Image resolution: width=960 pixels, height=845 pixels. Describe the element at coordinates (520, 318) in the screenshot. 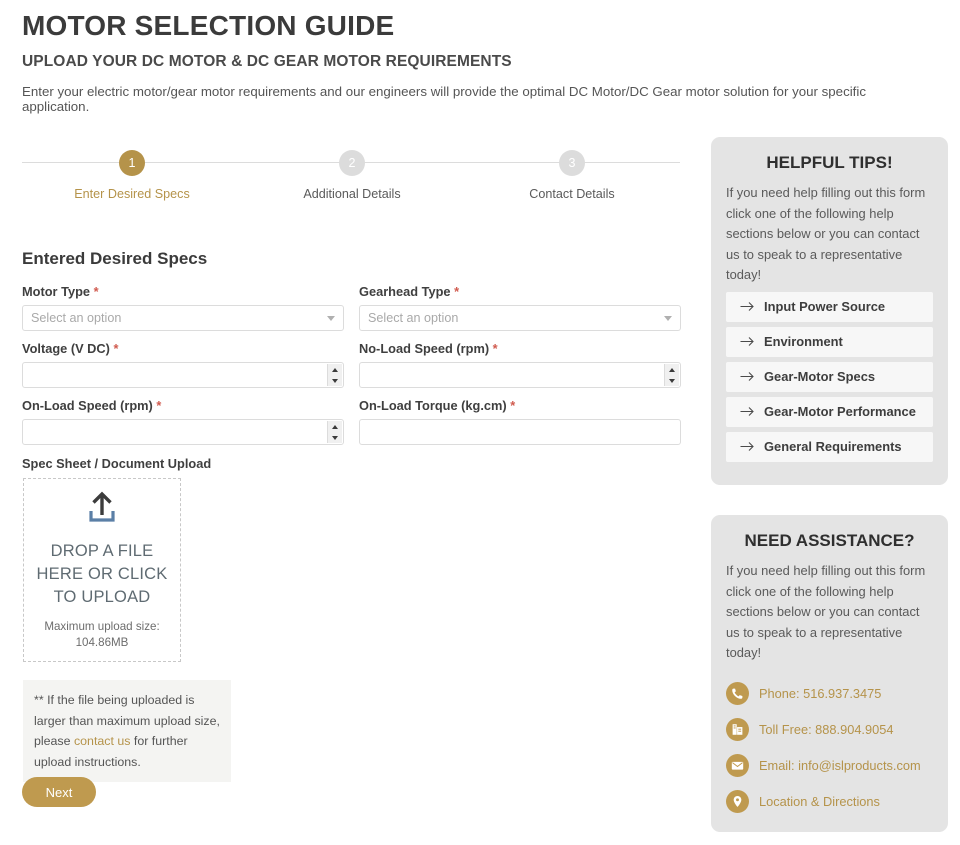

I see `select-gearhead-type: Select an option` at that location.